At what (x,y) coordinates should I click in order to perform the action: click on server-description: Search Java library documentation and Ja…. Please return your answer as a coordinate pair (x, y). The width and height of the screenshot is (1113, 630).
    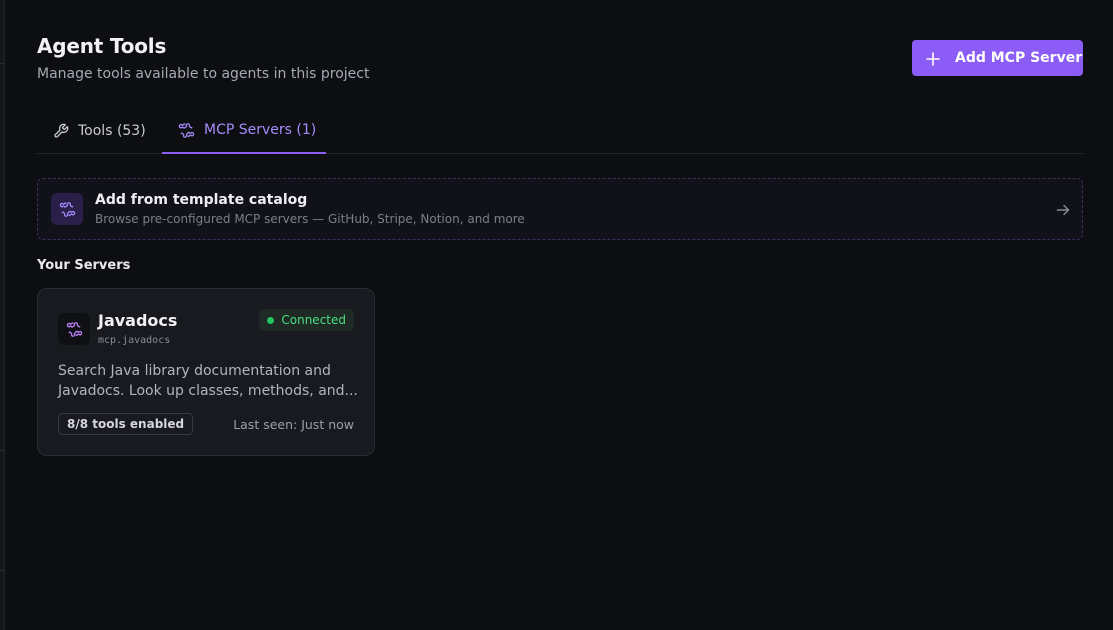
    Looking at the image, I should click on (208, 381).